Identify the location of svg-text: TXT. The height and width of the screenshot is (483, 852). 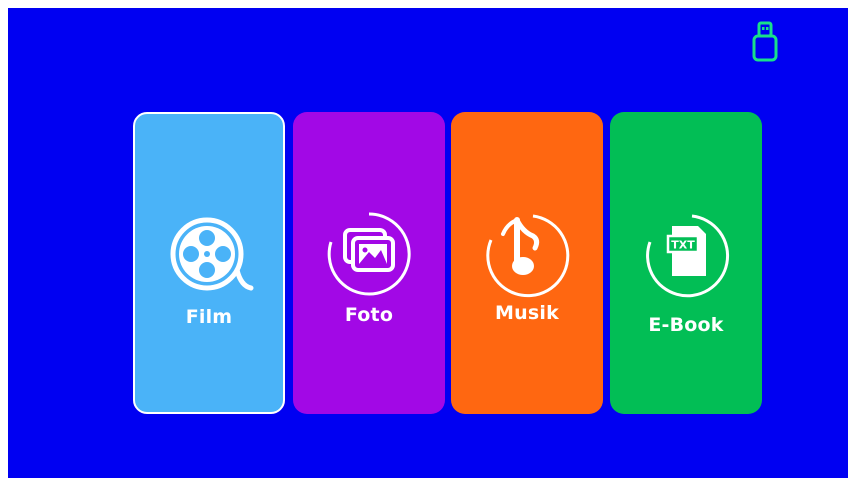
(683, 245).